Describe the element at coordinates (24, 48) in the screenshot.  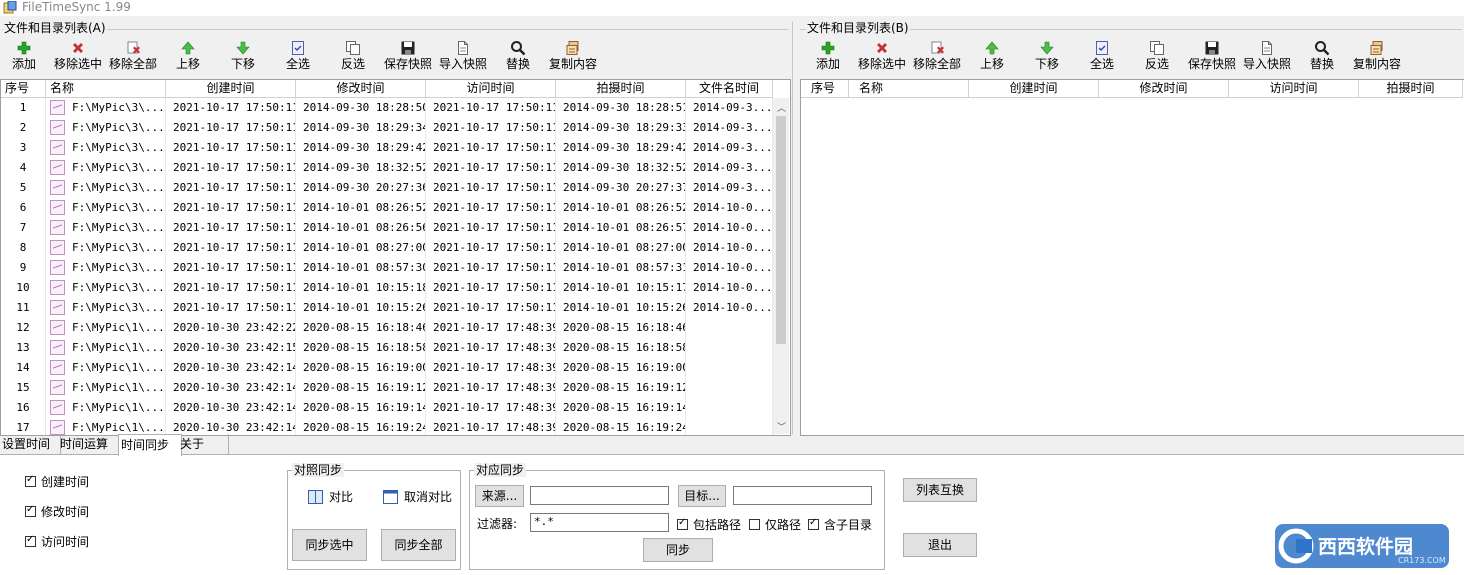
I see `add-icon` at that location.